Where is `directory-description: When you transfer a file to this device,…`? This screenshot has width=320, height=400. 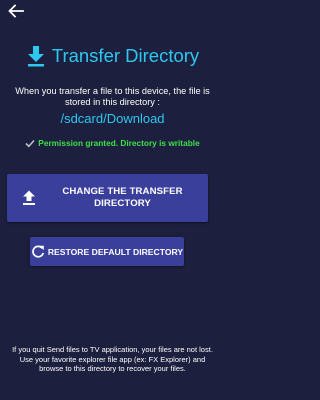 directory-description: When you transfer a file to this device,… is located at coordinates (112, 96).